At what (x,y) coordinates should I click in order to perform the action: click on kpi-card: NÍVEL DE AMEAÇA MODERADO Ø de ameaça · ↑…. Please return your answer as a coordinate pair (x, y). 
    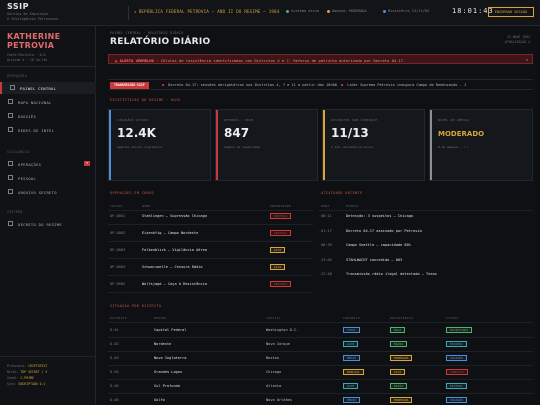
    Looking at the image, I should click on (481, 145).